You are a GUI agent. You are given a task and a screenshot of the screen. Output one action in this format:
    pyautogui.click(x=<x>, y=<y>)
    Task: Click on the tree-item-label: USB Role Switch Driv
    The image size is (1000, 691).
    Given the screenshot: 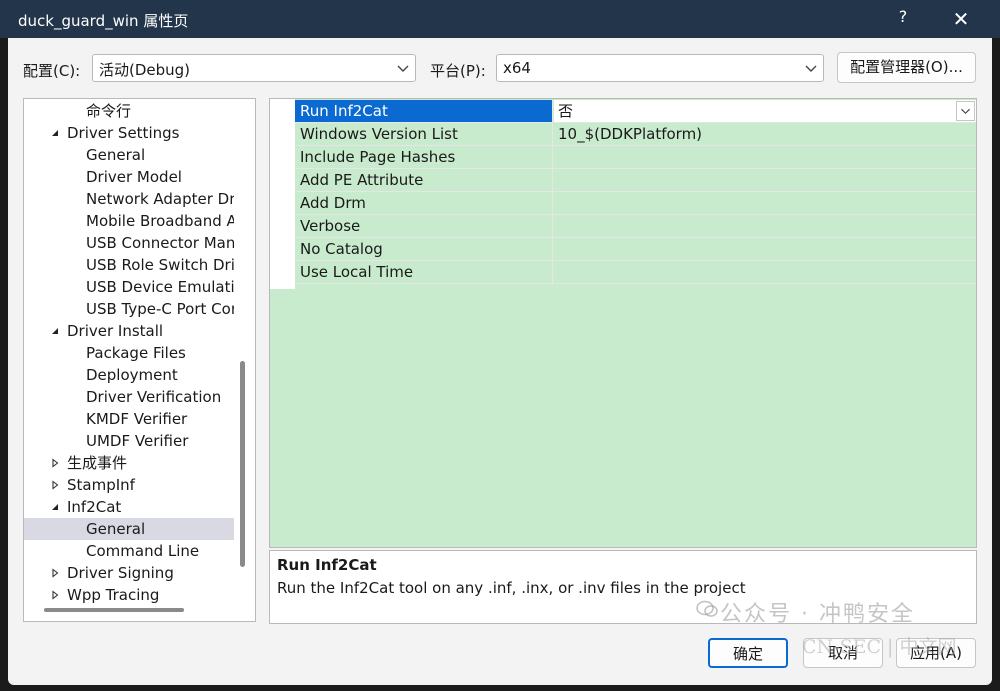 What is the action you would take?
    pyautogui.click(x=160, y=265)
    